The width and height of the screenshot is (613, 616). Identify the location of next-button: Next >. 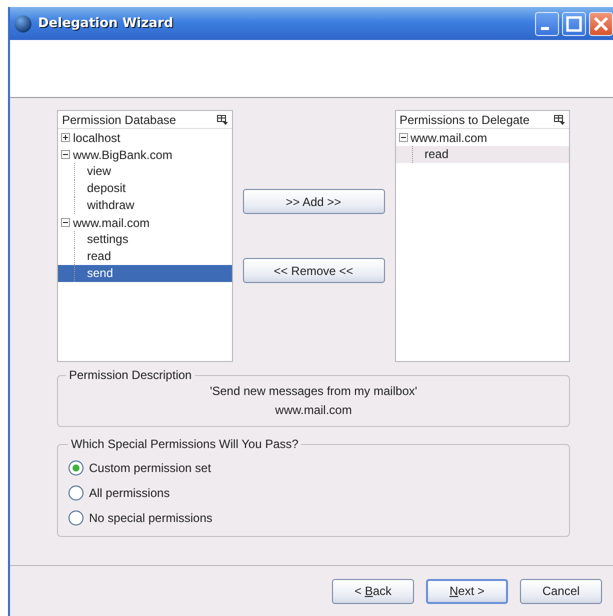
(467, 591).